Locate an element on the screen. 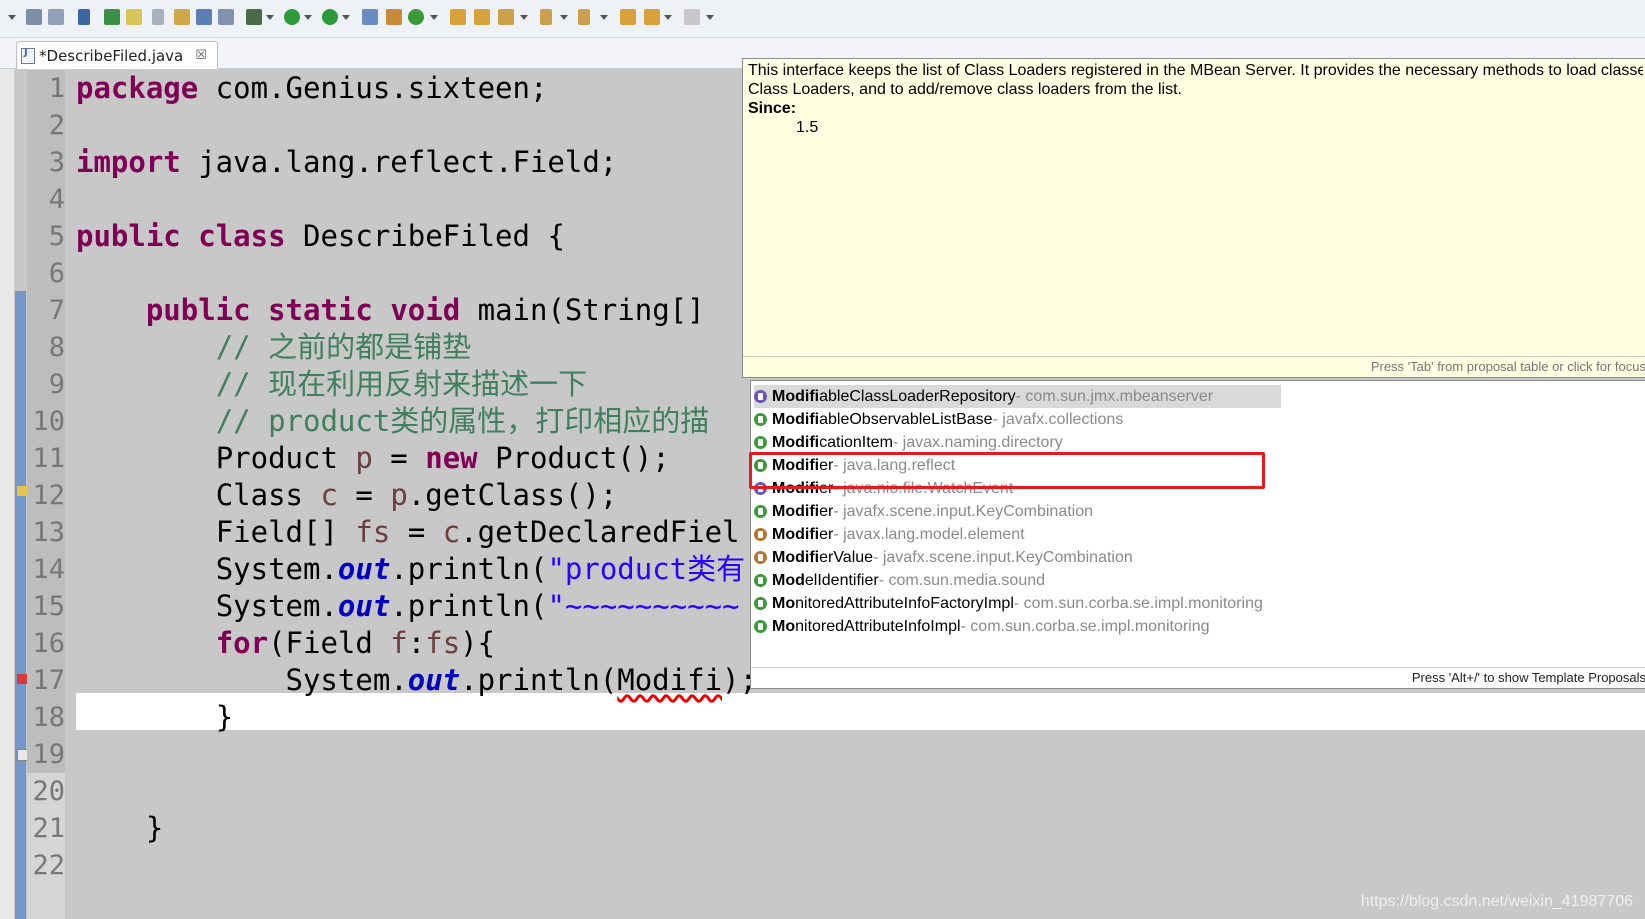 This screenshot has height=919, width=1645. code-line-15: System.out.println("~~~~~~~~~~ is located at coordinates (408, 606).